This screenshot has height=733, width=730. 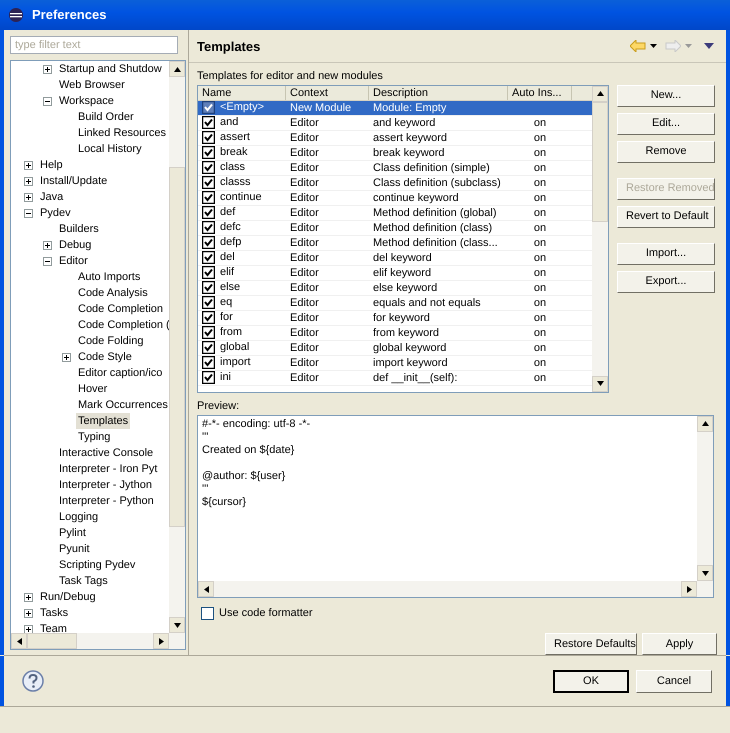 What do you see at coordinates (395, 213) in the screenshot?
I see `table-row: def Editor Method definition (global) on` at bounding box center [395, 213].